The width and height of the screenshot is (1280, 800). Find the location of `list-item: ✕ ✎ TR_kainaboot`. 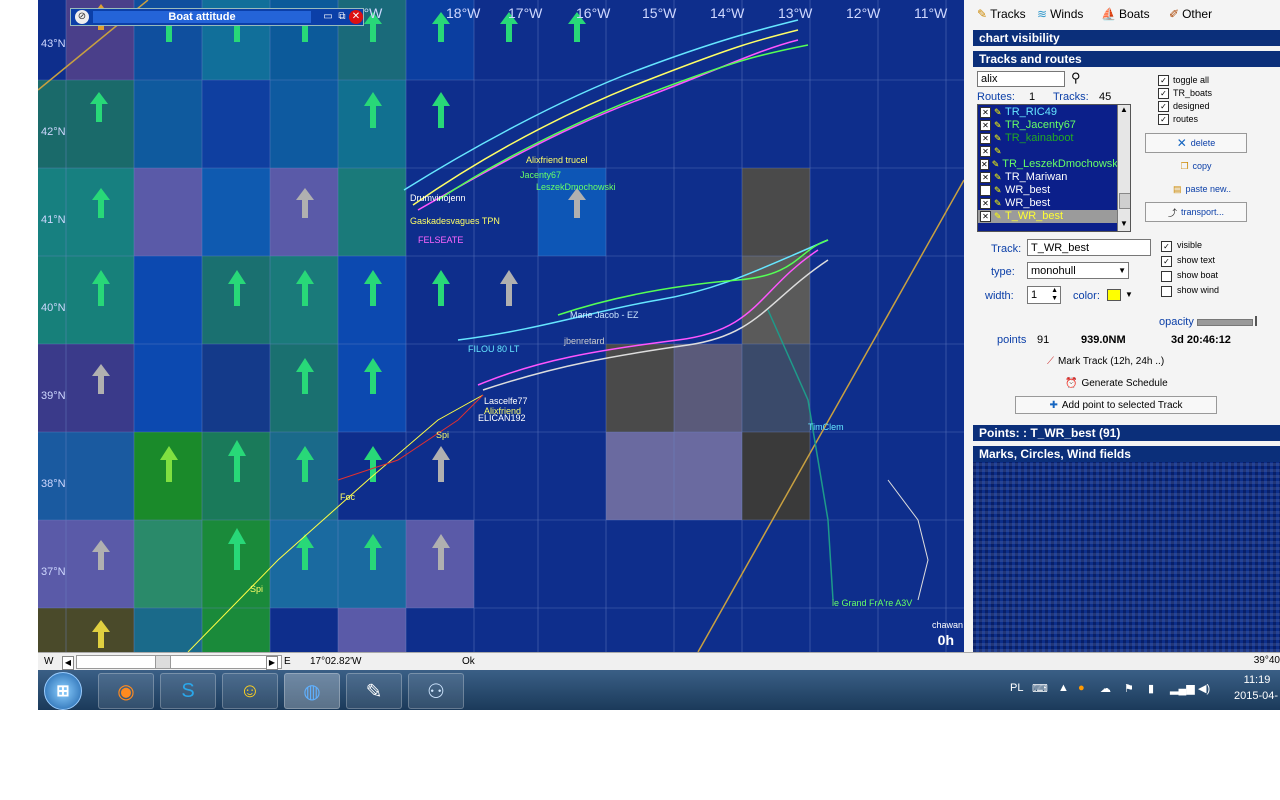

list-item: ✕ ✎ TR_kainaboot is located at coordinates (1048, 138).